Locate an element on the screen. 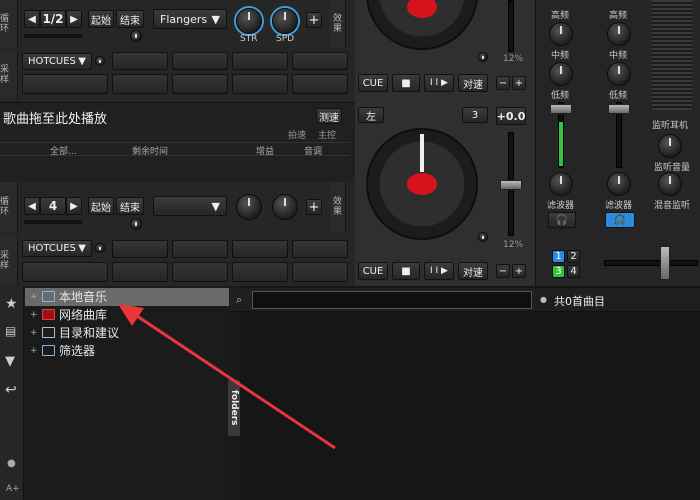 This screenshot has width=700, height=500. font-size-icon: A+ is located at coordinates (13, 489).